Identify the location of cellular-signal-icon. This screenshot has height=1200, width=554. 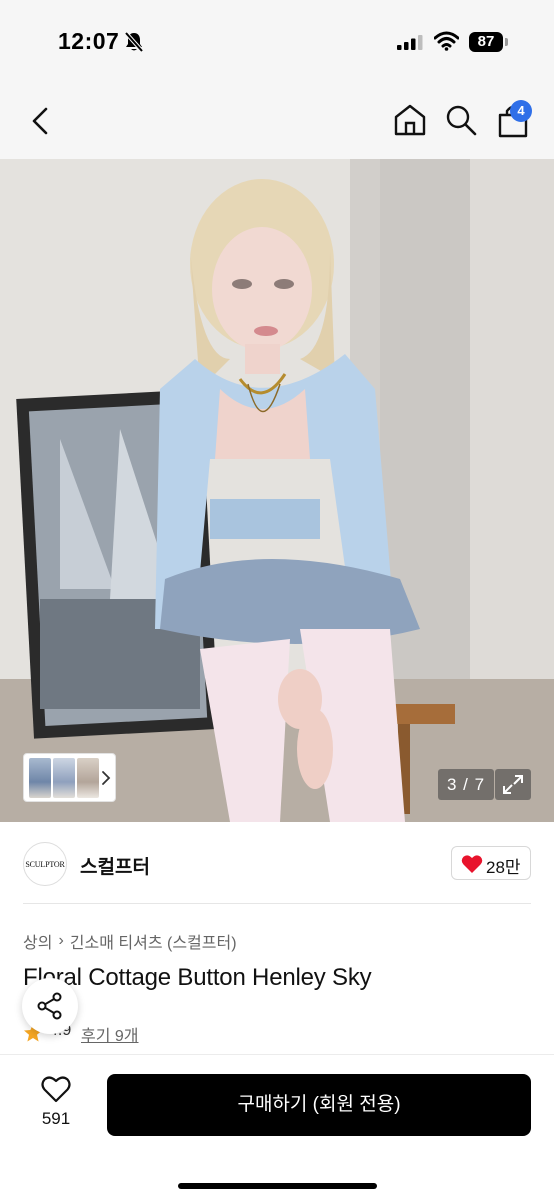
(410, 42).